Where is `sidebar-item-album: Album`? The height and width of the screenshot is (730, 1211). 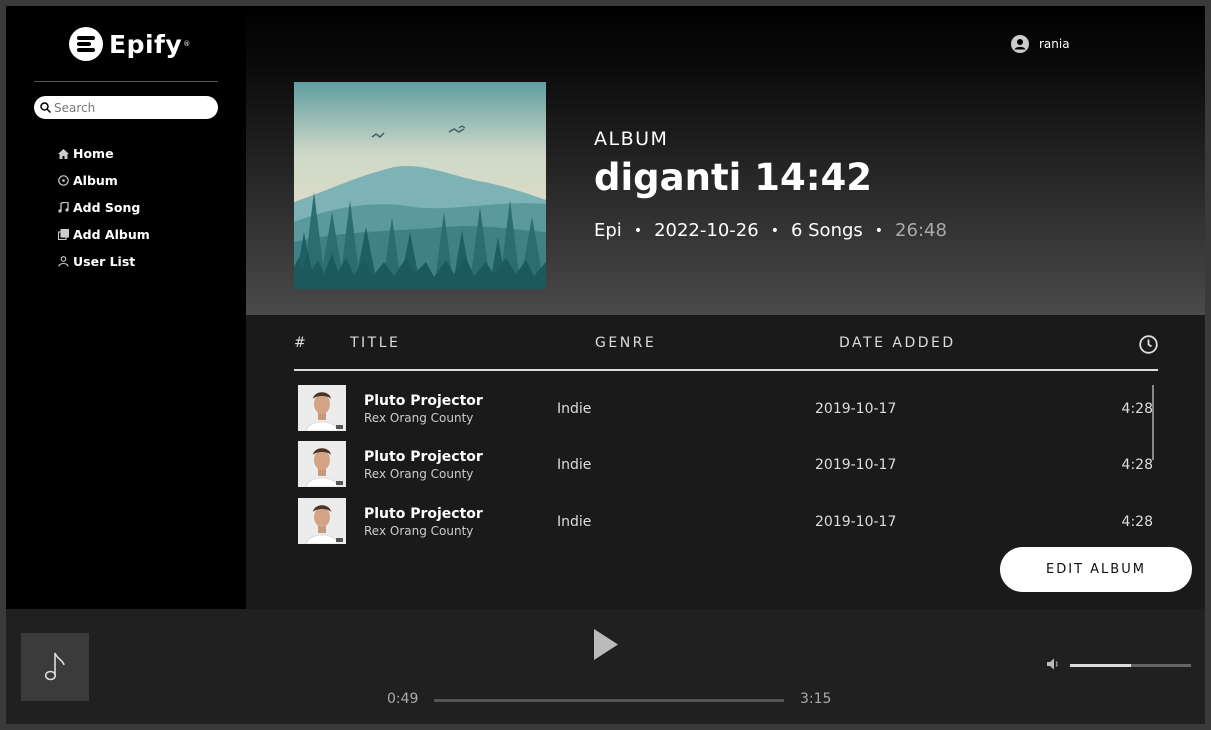
sidebar-item-album: Album is located at coordinates (103, 180).